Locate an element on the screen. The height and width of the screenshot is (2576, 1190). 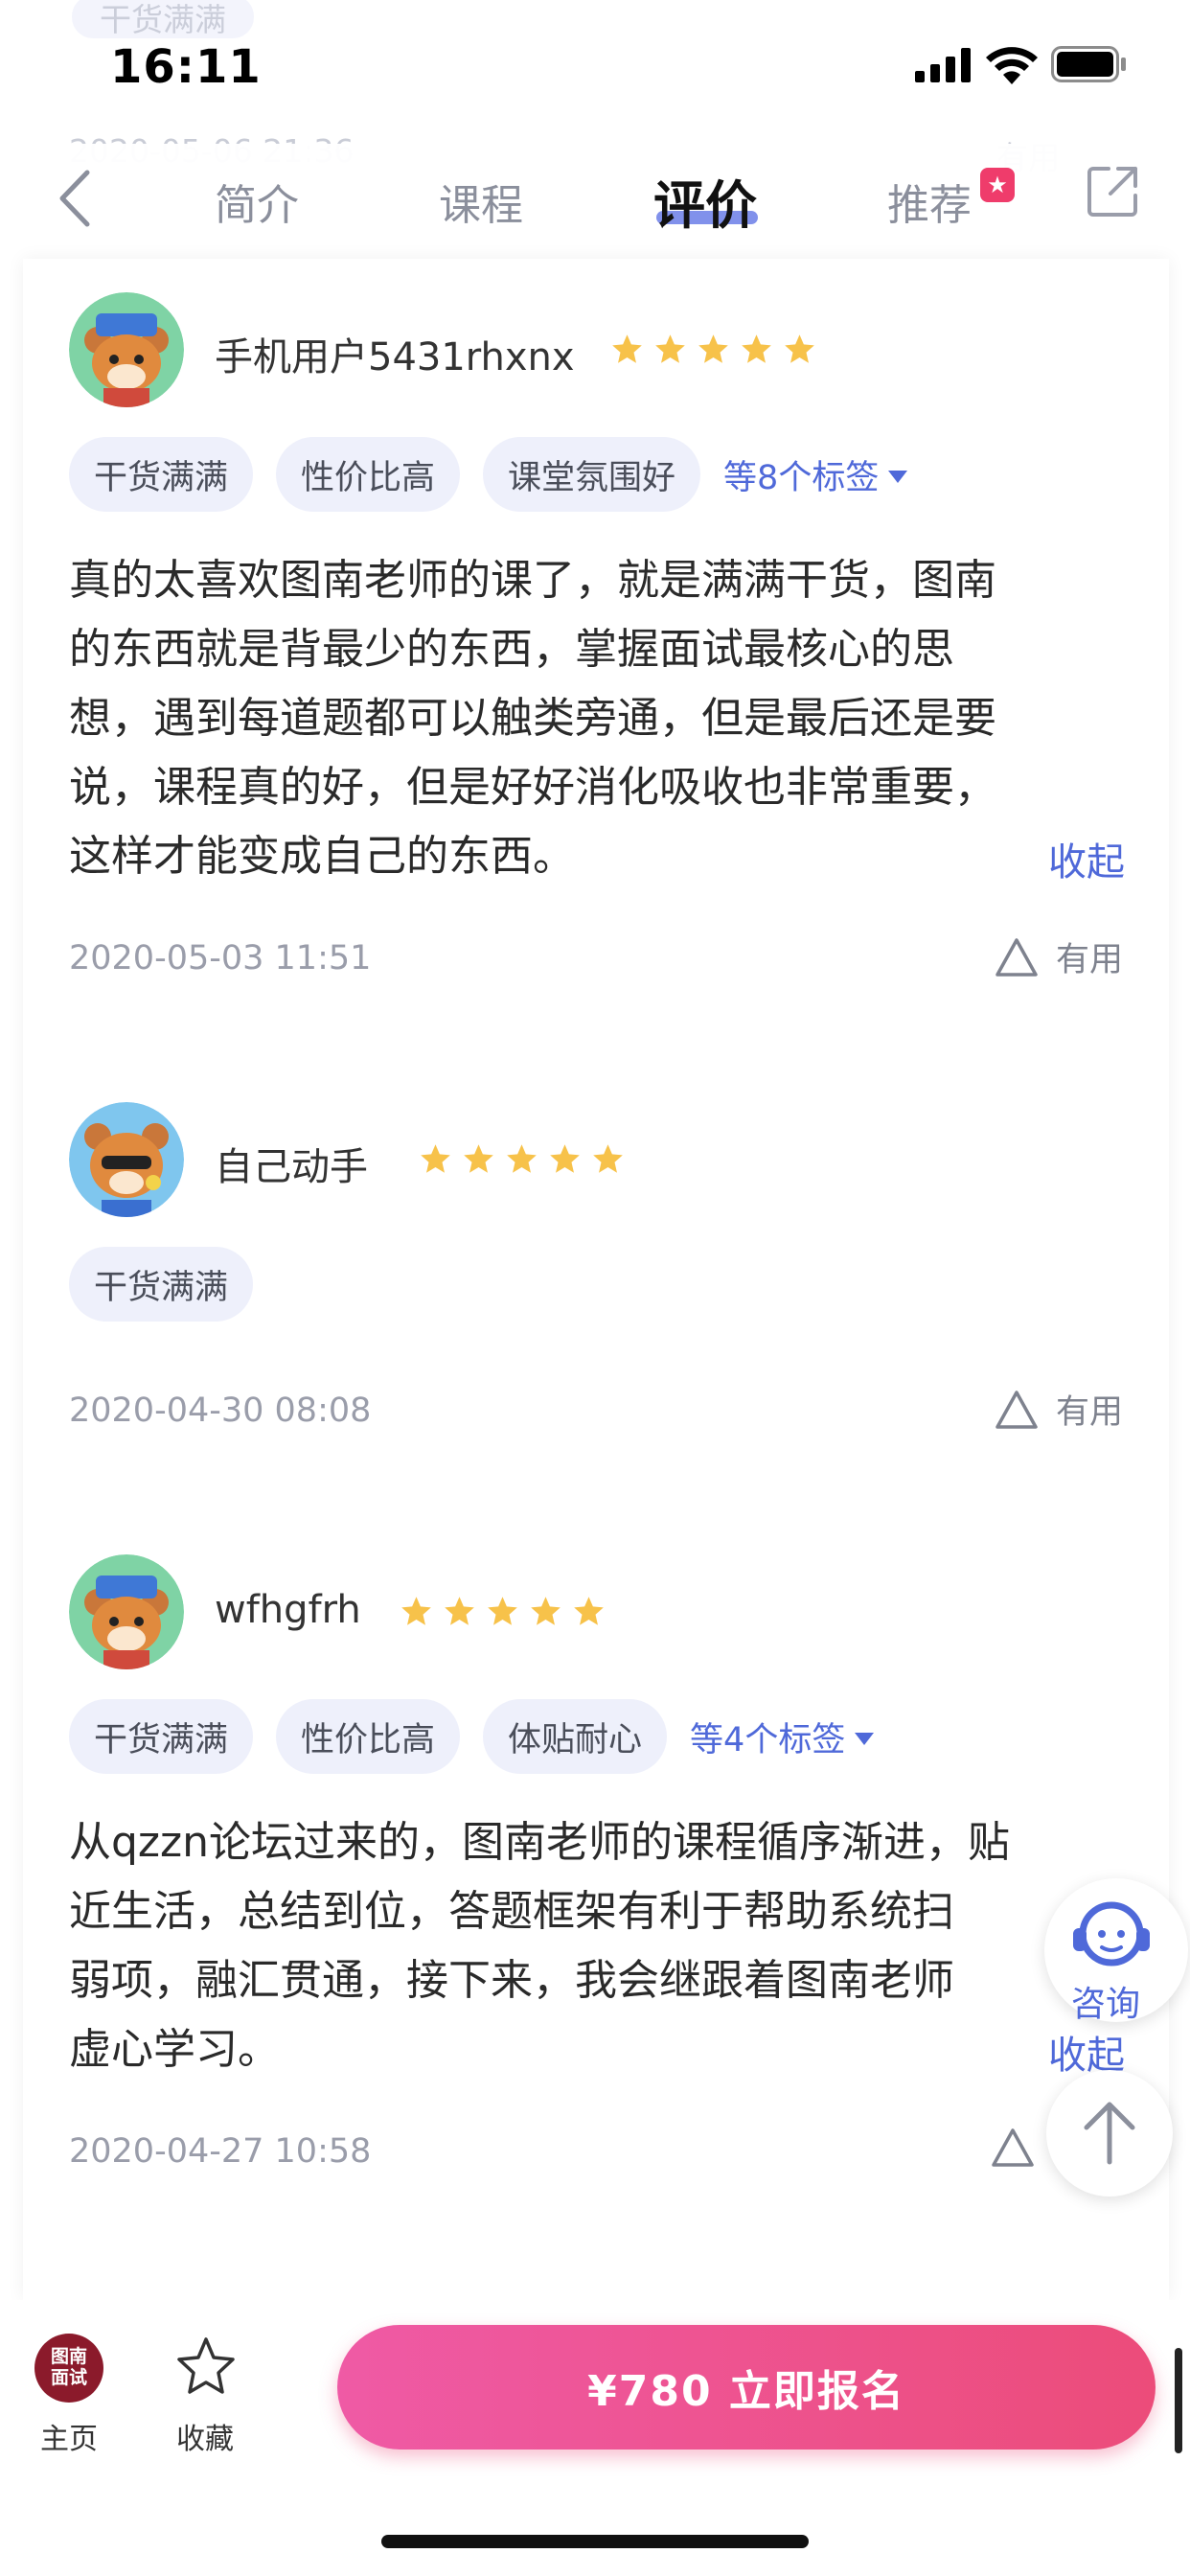
review-line: 弱项，融汇贯通，接下来，我会继跟着图南老师 is located at coordinates (512, 1981).